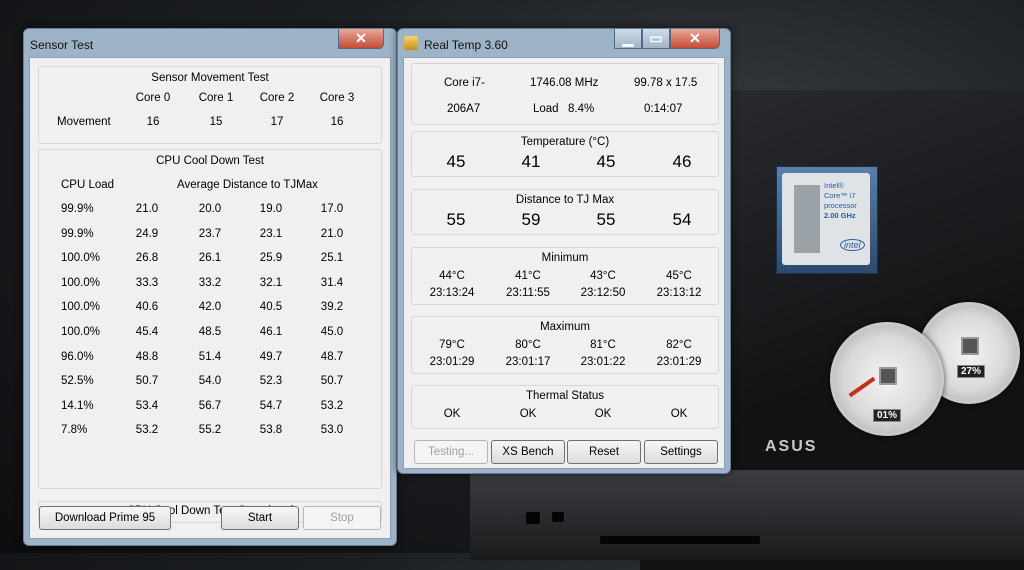 The width and height of the screenshot is (1024, 570). I want to click on distance-panel: Distance to TJ Max 55 59 55 54, so click(565, 212).